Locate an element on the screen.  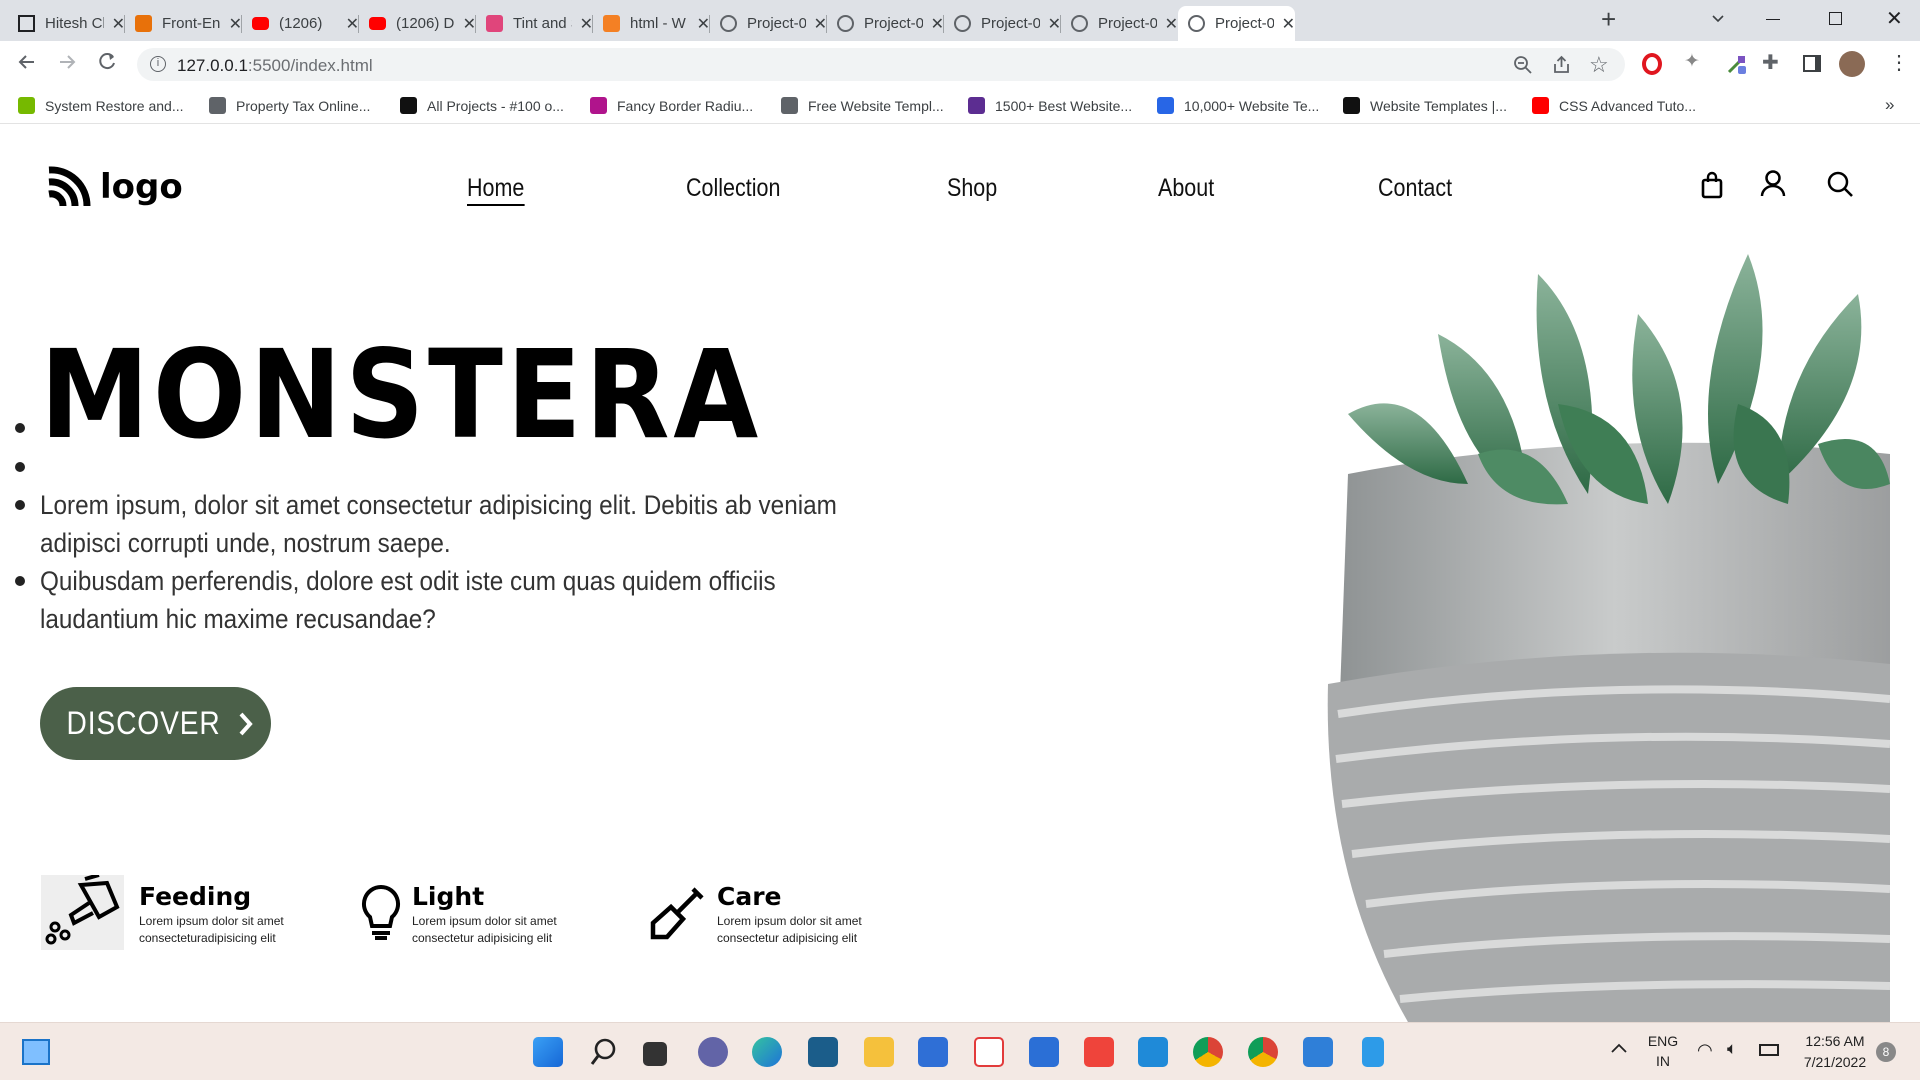
nav-about: About is located at coordinates (1186, 188).